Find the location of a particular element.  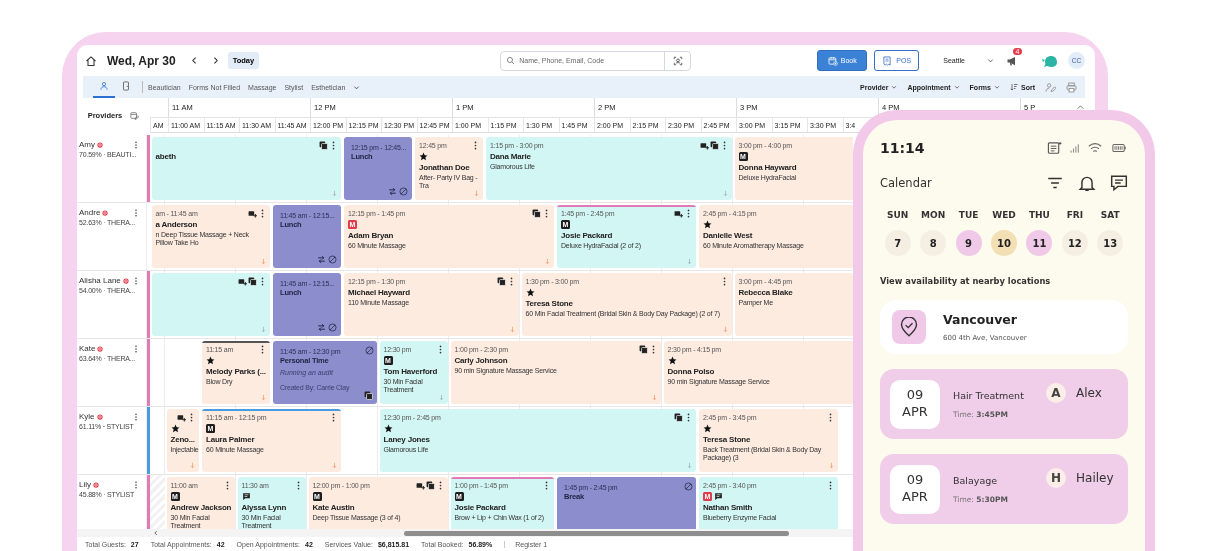

people-icon is located at coordinates (104, 86).